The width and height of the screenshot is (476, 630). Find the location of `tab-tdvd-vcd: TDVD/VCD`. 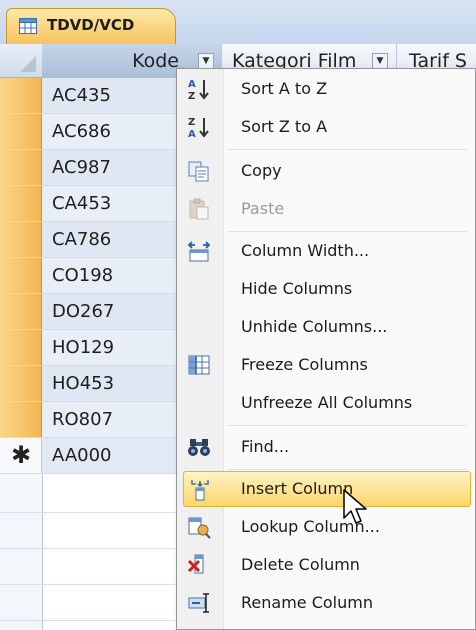

tab-tdvd-vcd: TDVD/VCD is located at coordinates (91, 26).